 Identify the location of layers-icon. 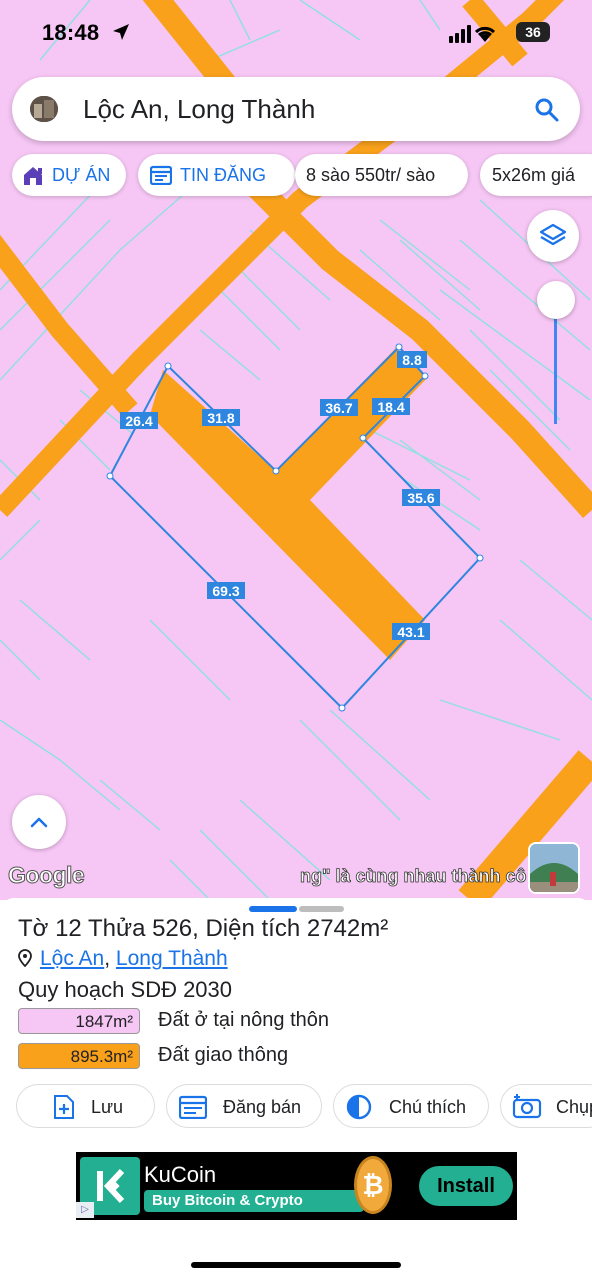
(553, 234).